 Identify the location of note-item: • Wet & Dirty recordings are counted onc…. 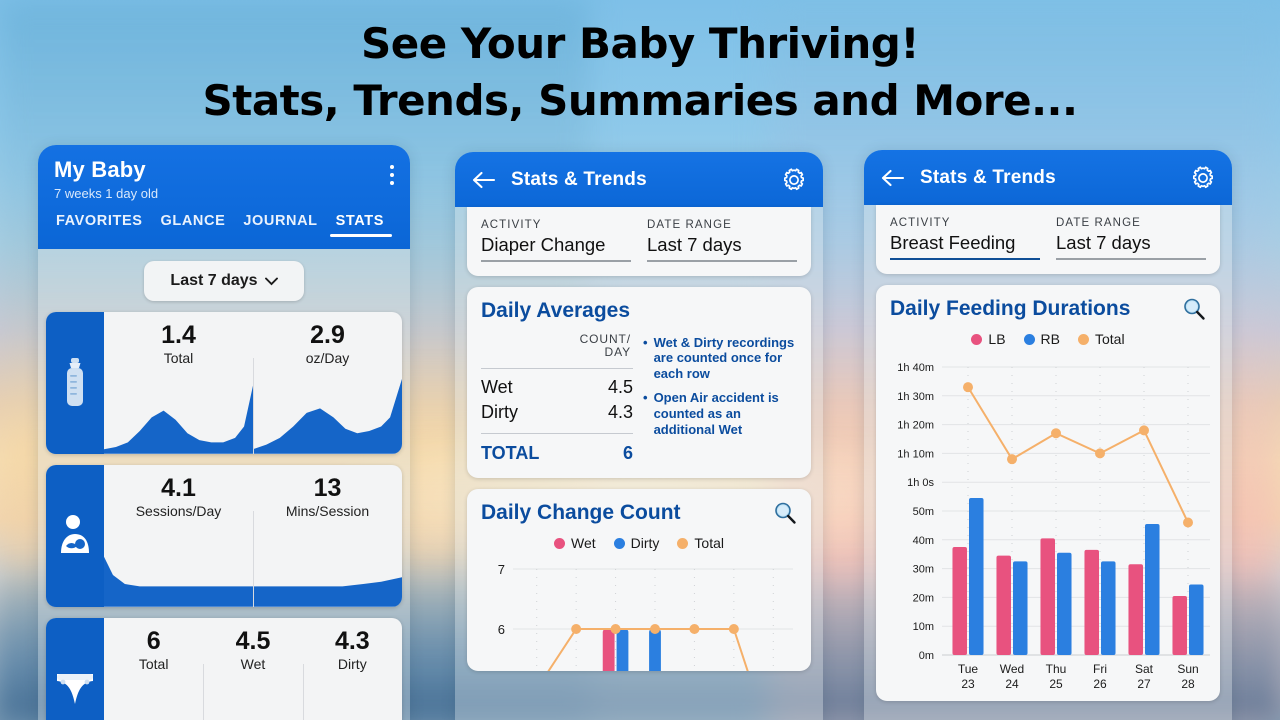
(720, 359).